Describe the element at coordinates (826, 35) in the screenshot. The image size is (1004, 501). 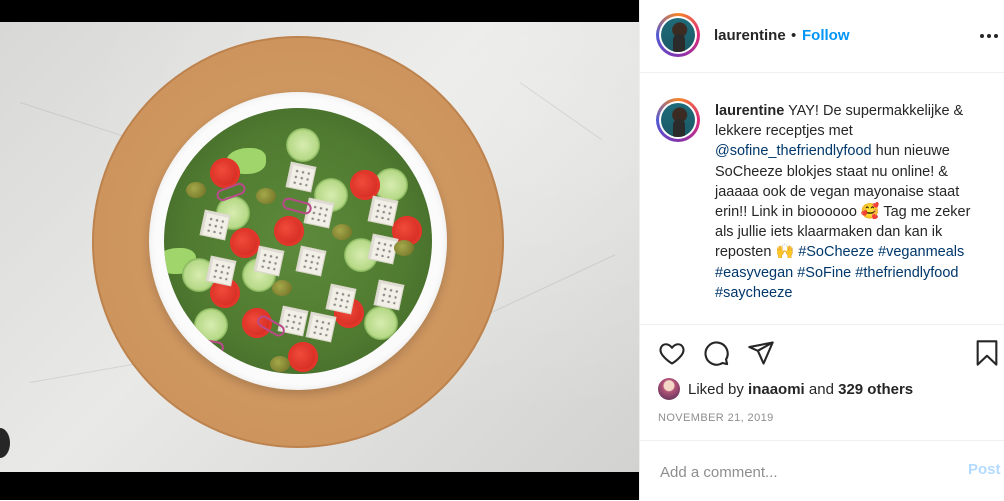
I see `follow-button: Follow` at that location.